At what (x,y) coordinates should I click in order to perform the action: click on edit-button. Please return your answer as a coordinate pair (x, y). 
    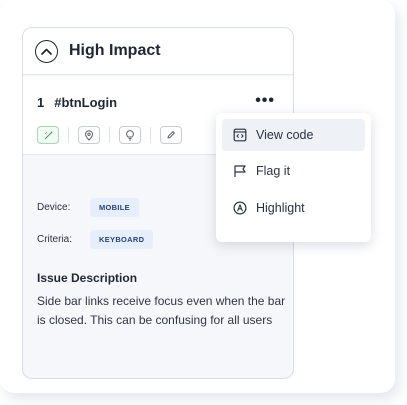
    Looking at the image, I should click on (171, 135).